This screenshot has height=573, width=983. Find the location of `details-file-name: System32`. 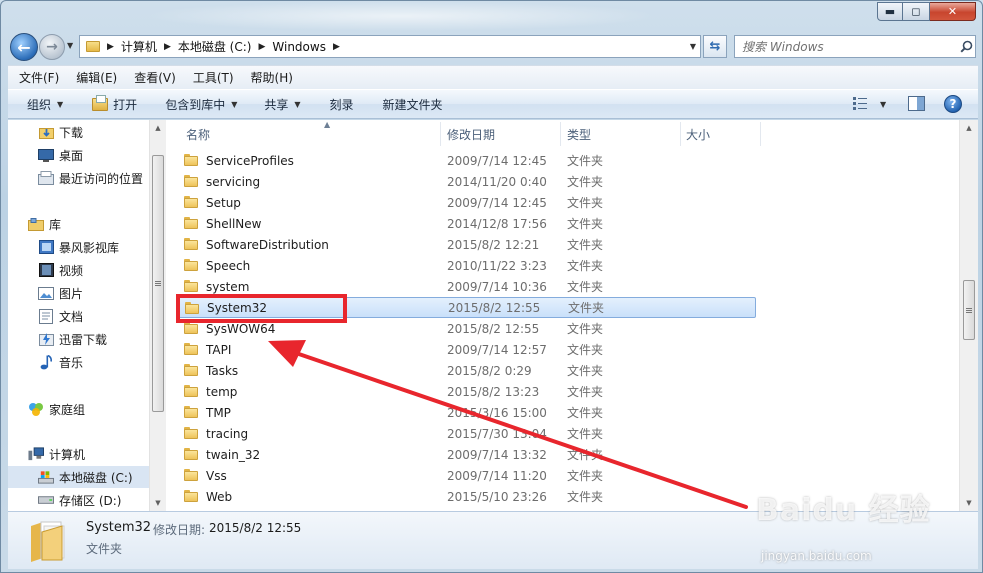

details-file-name: System32 is located at coordinates (119, 527).